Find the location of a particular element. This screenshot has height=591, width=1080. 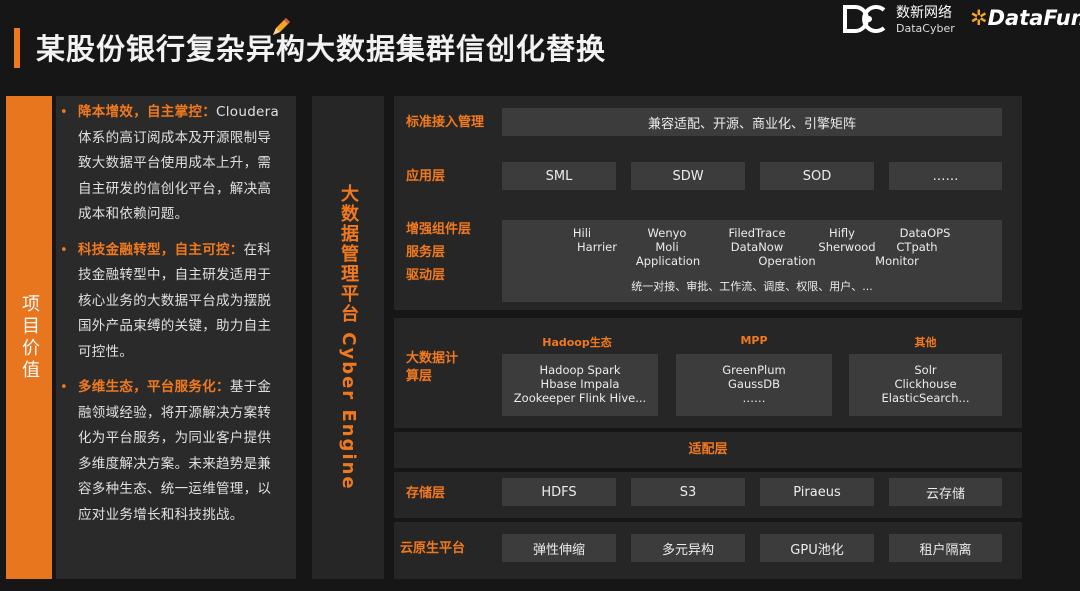

component-name: Monitor is located at coordinates (897, 261).